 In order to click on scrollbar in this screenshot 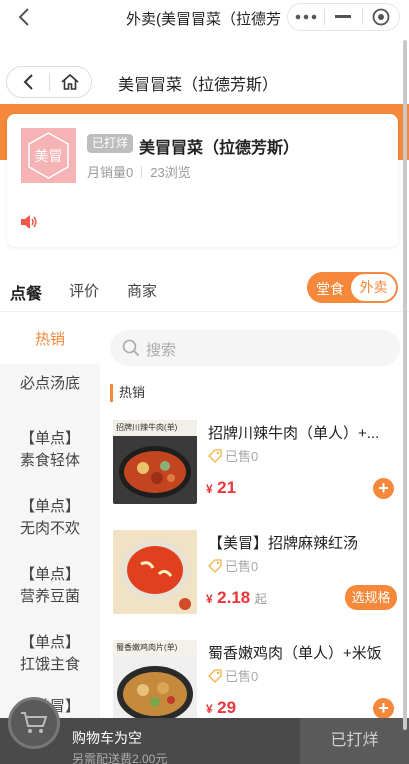, I will do `click(405, 385)`.